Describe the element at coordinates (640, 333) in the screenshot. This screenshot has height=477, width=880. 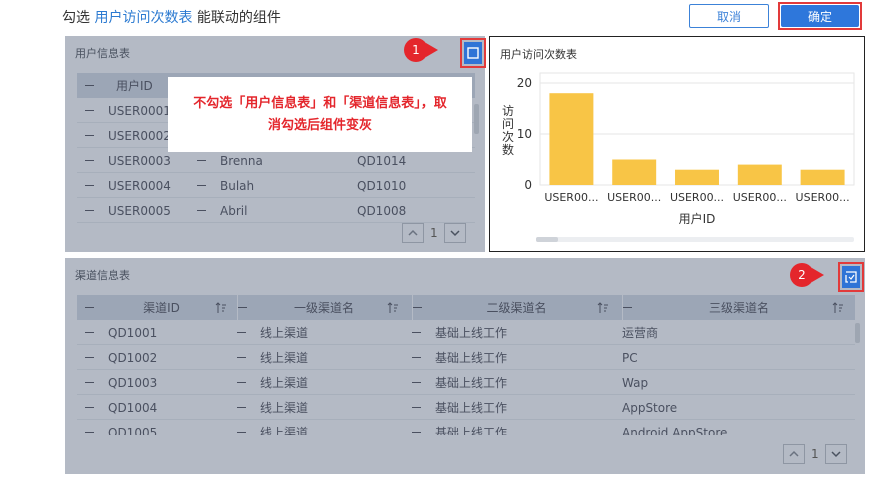
I see `cell-text: 运营商` at that location.